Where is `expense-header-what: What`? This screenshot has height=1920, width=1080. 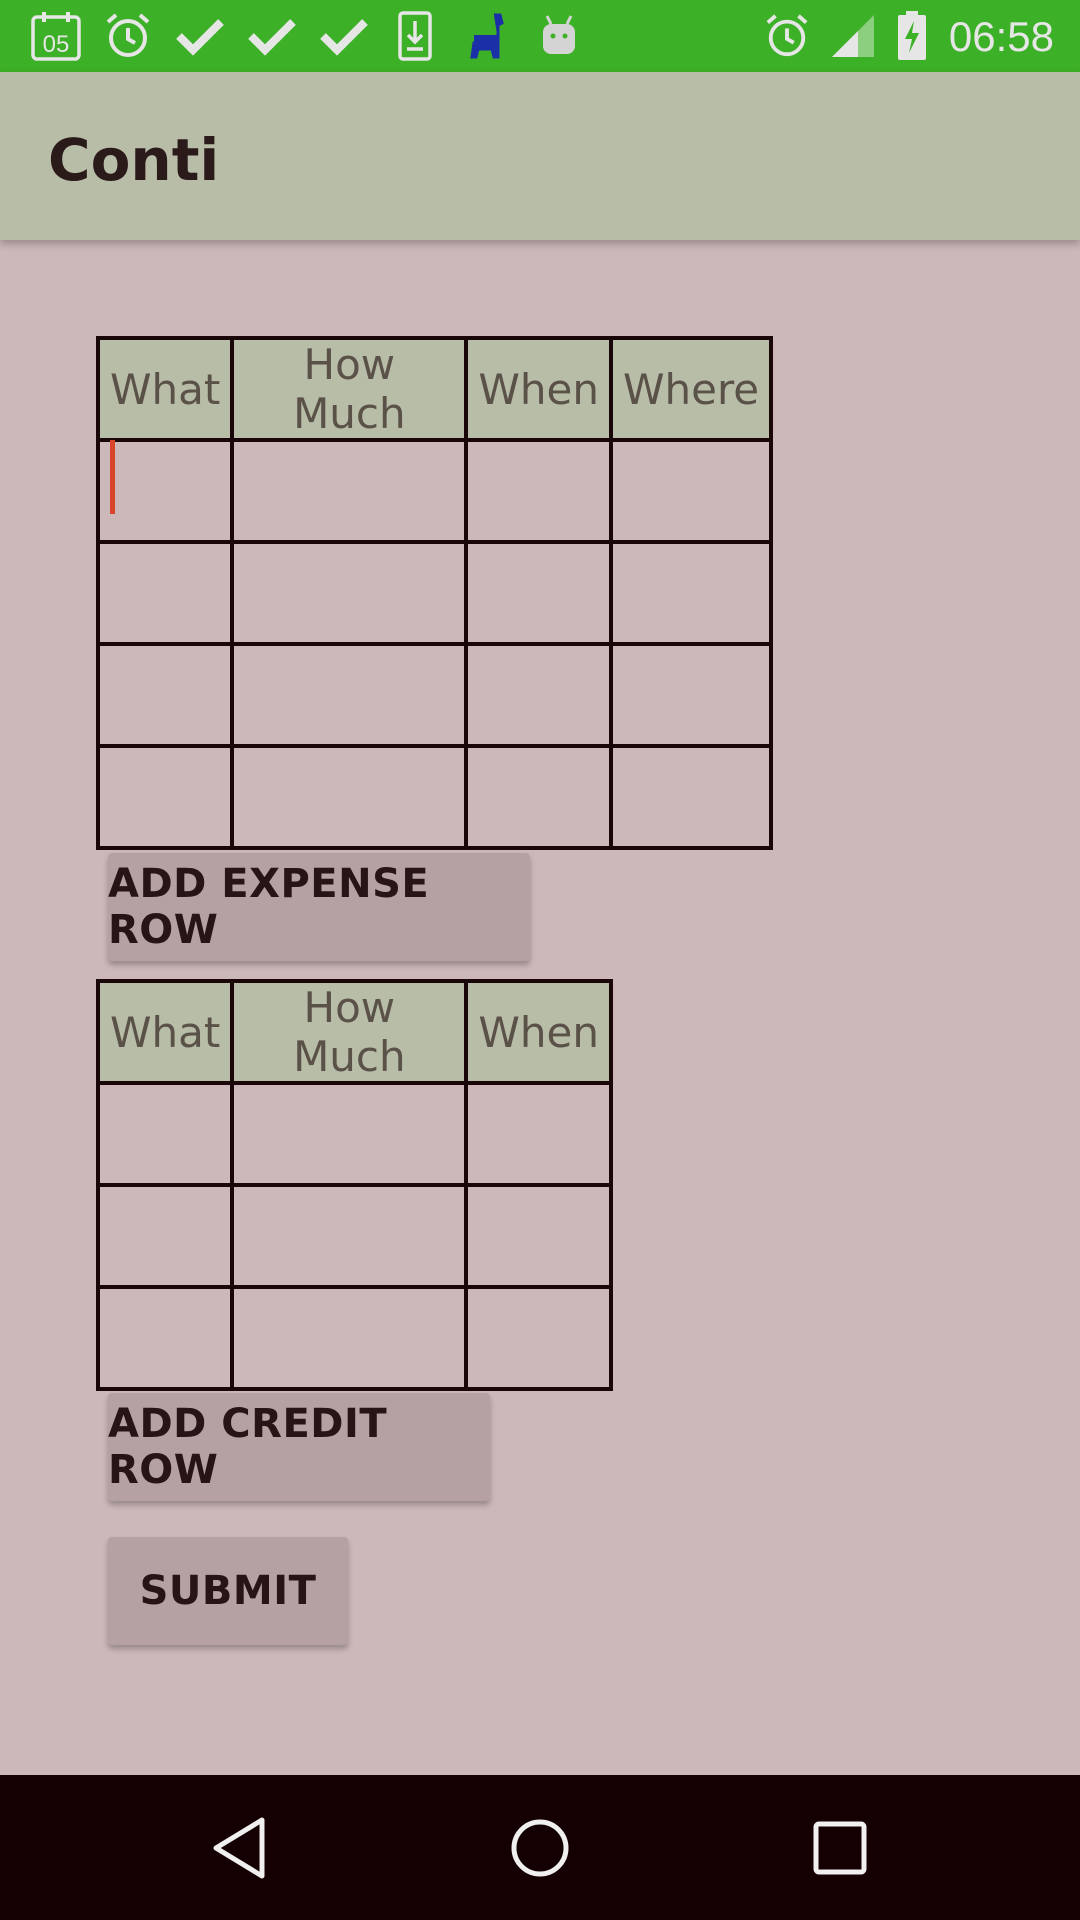
expense-header-what: What is located at coordinates (165, 389).